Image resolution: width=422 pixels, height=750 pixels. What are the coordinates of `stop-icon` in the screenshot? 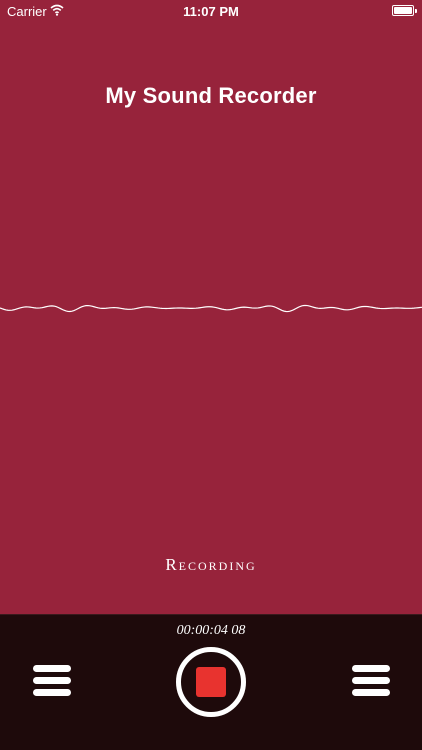 It's located at (211, 682).